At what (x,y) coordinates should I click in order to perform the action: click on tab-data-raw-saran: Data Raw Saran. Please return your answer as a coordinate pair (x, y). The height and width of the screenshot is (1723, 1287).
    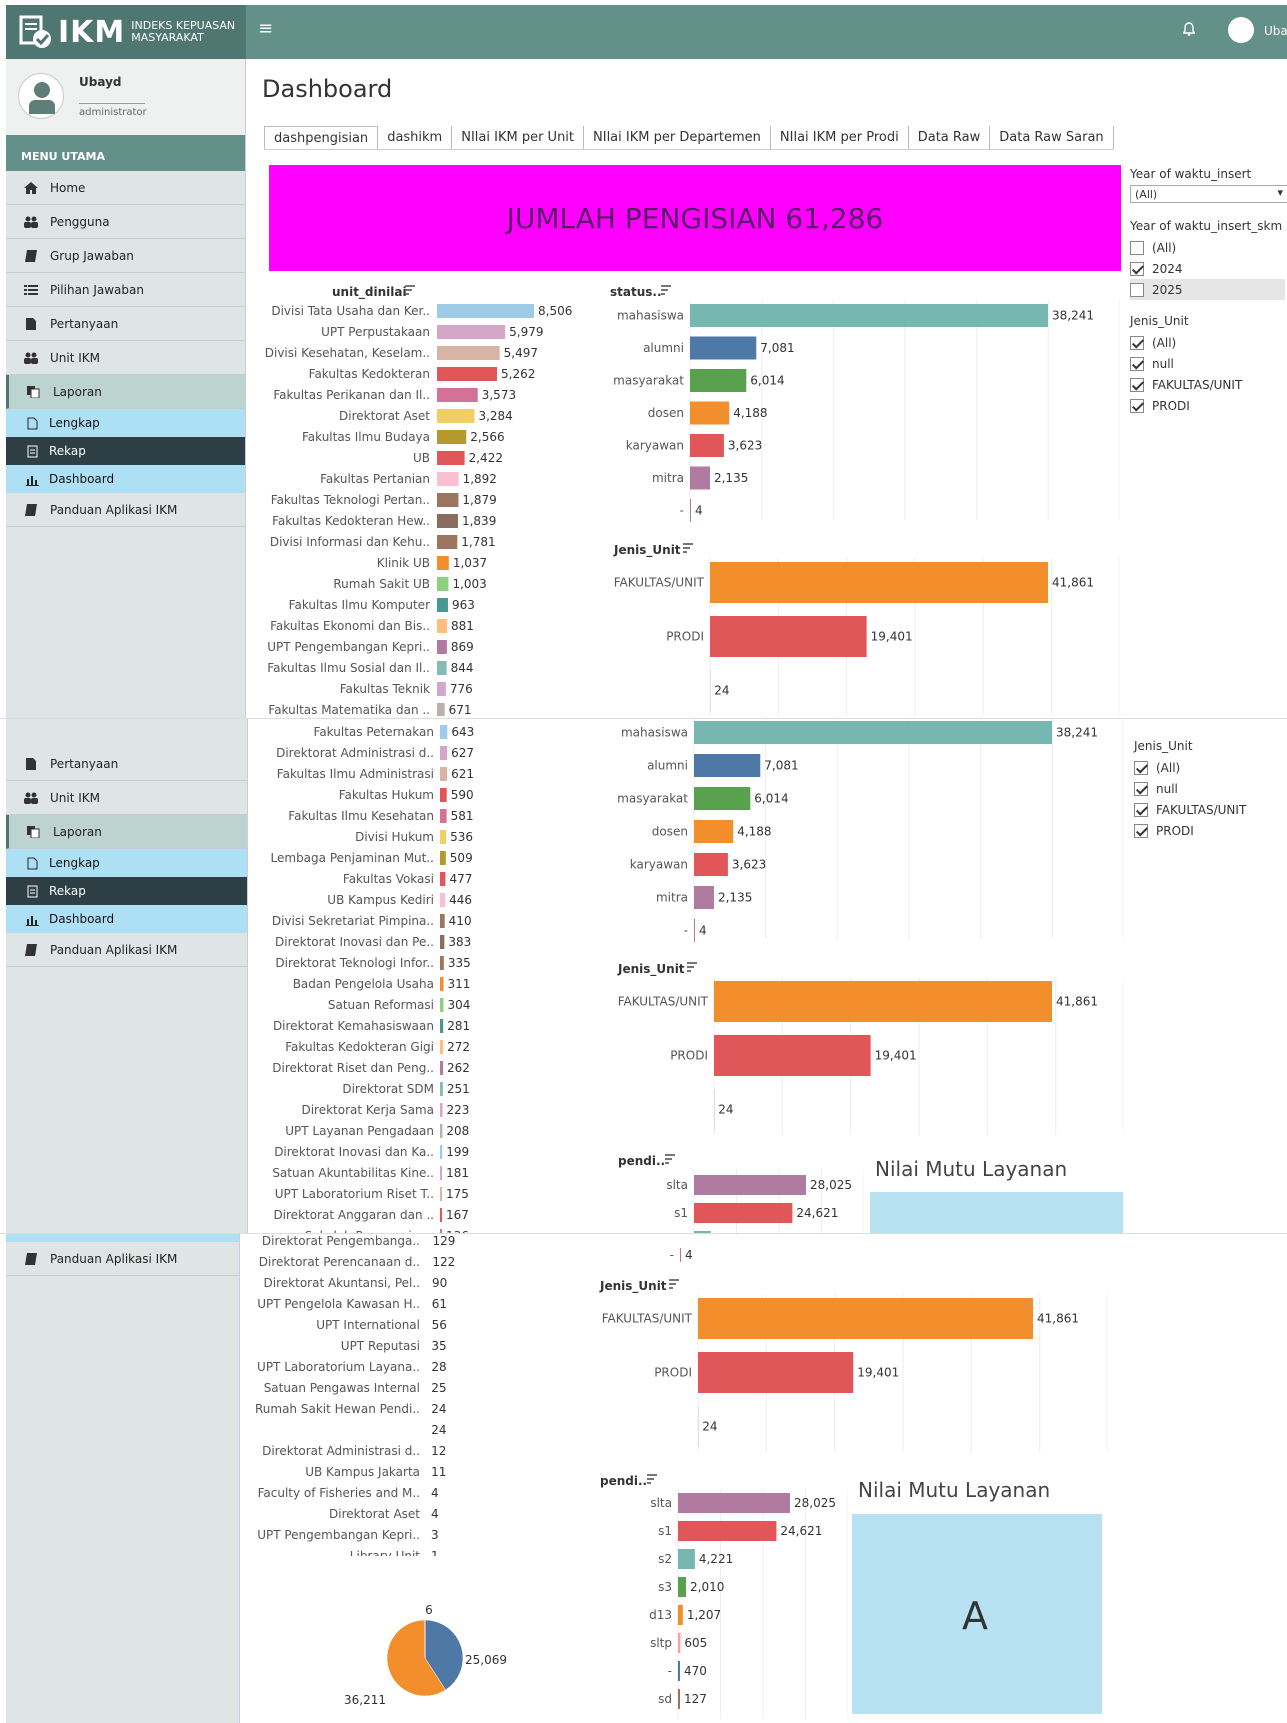
    Looking at the image, I should click on (1052, 137).